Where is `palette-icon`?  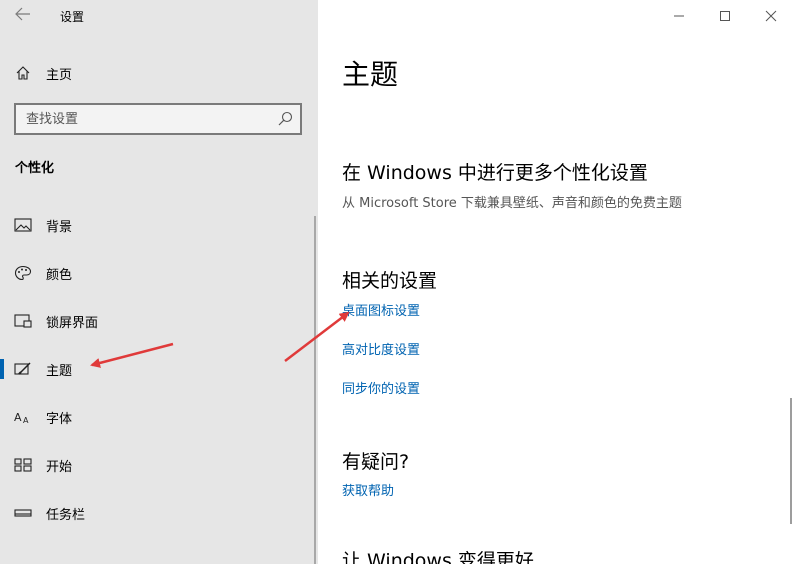
palette-icon is located at coordinates (23, 273).